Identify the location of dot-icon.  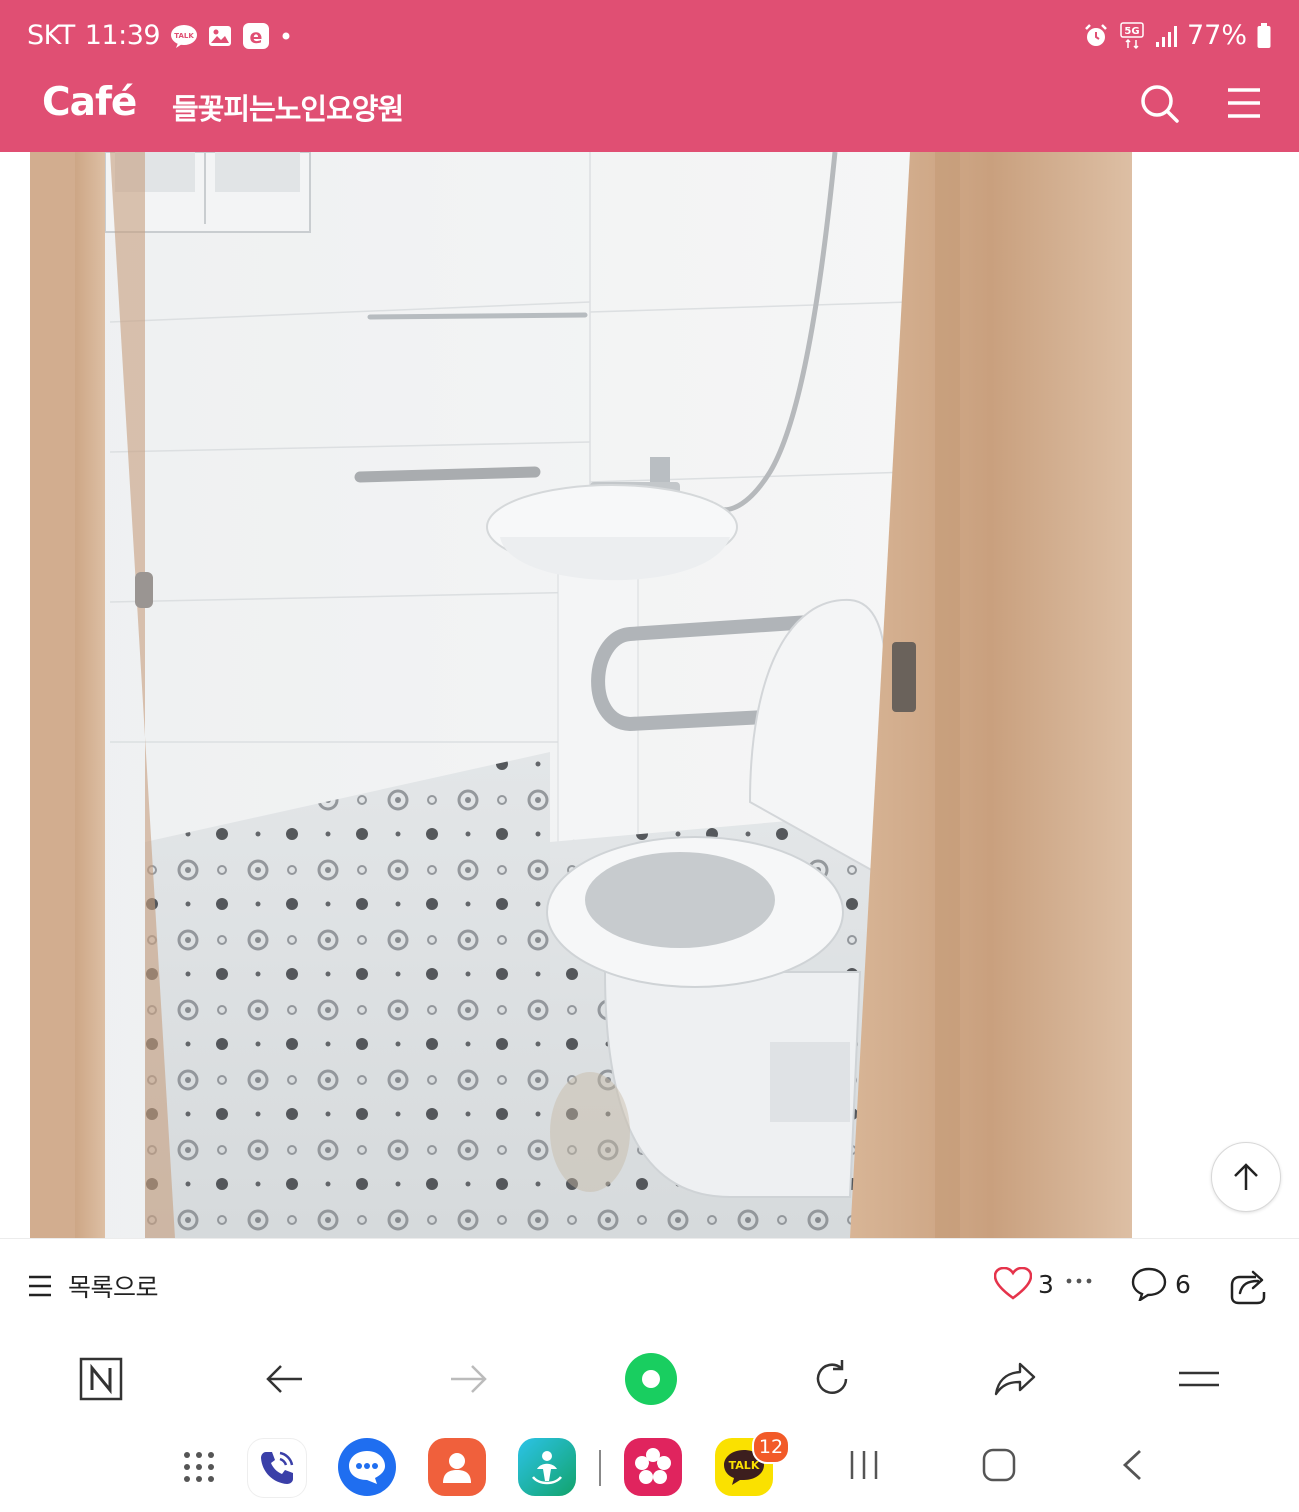
(286, 36).